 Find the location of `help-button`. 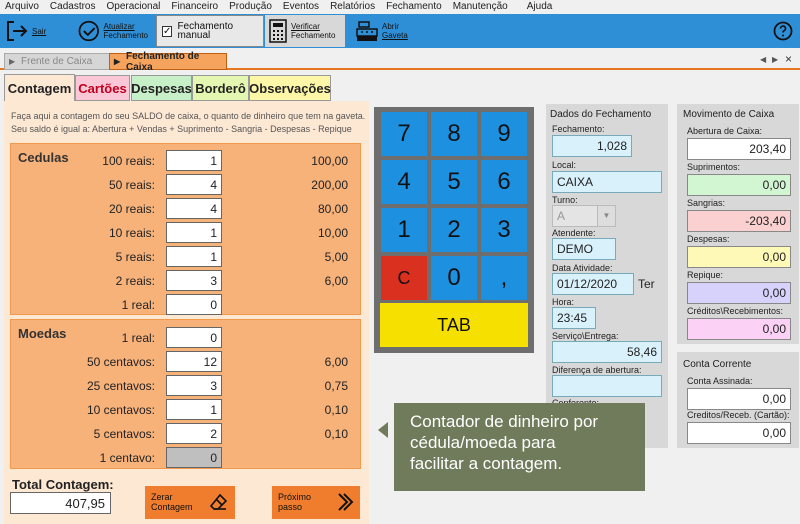

help-button is located at coordinates (785, 31).